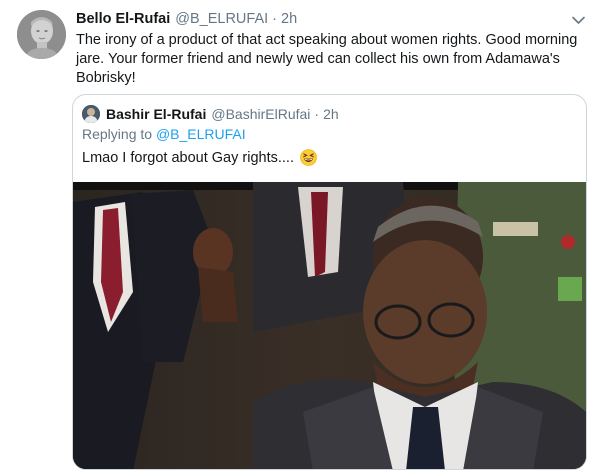 The width and height of the screenshot is (604, 473). I want to click on chevron-down-icon, so click(578, 20).